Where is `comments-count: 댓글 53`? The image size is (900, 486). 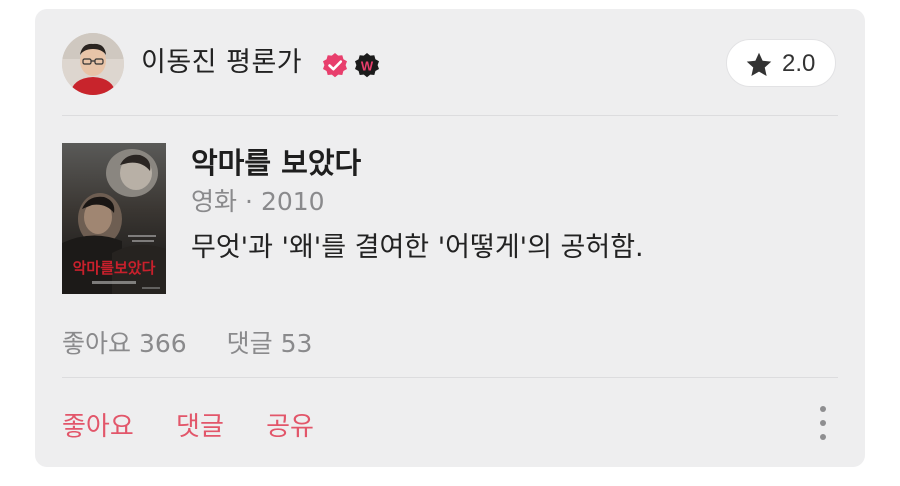
comments-count: 댓글 53 is located at coordinates (269, 343).